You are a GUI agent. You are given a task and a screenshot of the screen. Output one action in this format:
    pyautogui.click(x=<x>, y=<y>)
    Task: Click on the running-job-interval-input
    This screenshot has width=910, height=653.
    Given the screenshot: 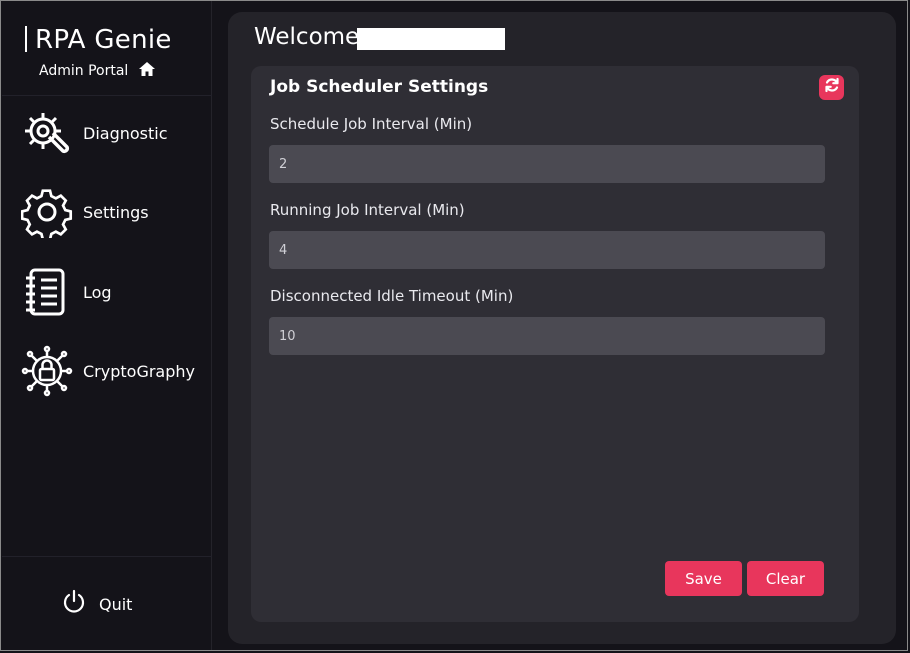 What is the action you would take?
    pyautogui.click(x=547, y=250)
    